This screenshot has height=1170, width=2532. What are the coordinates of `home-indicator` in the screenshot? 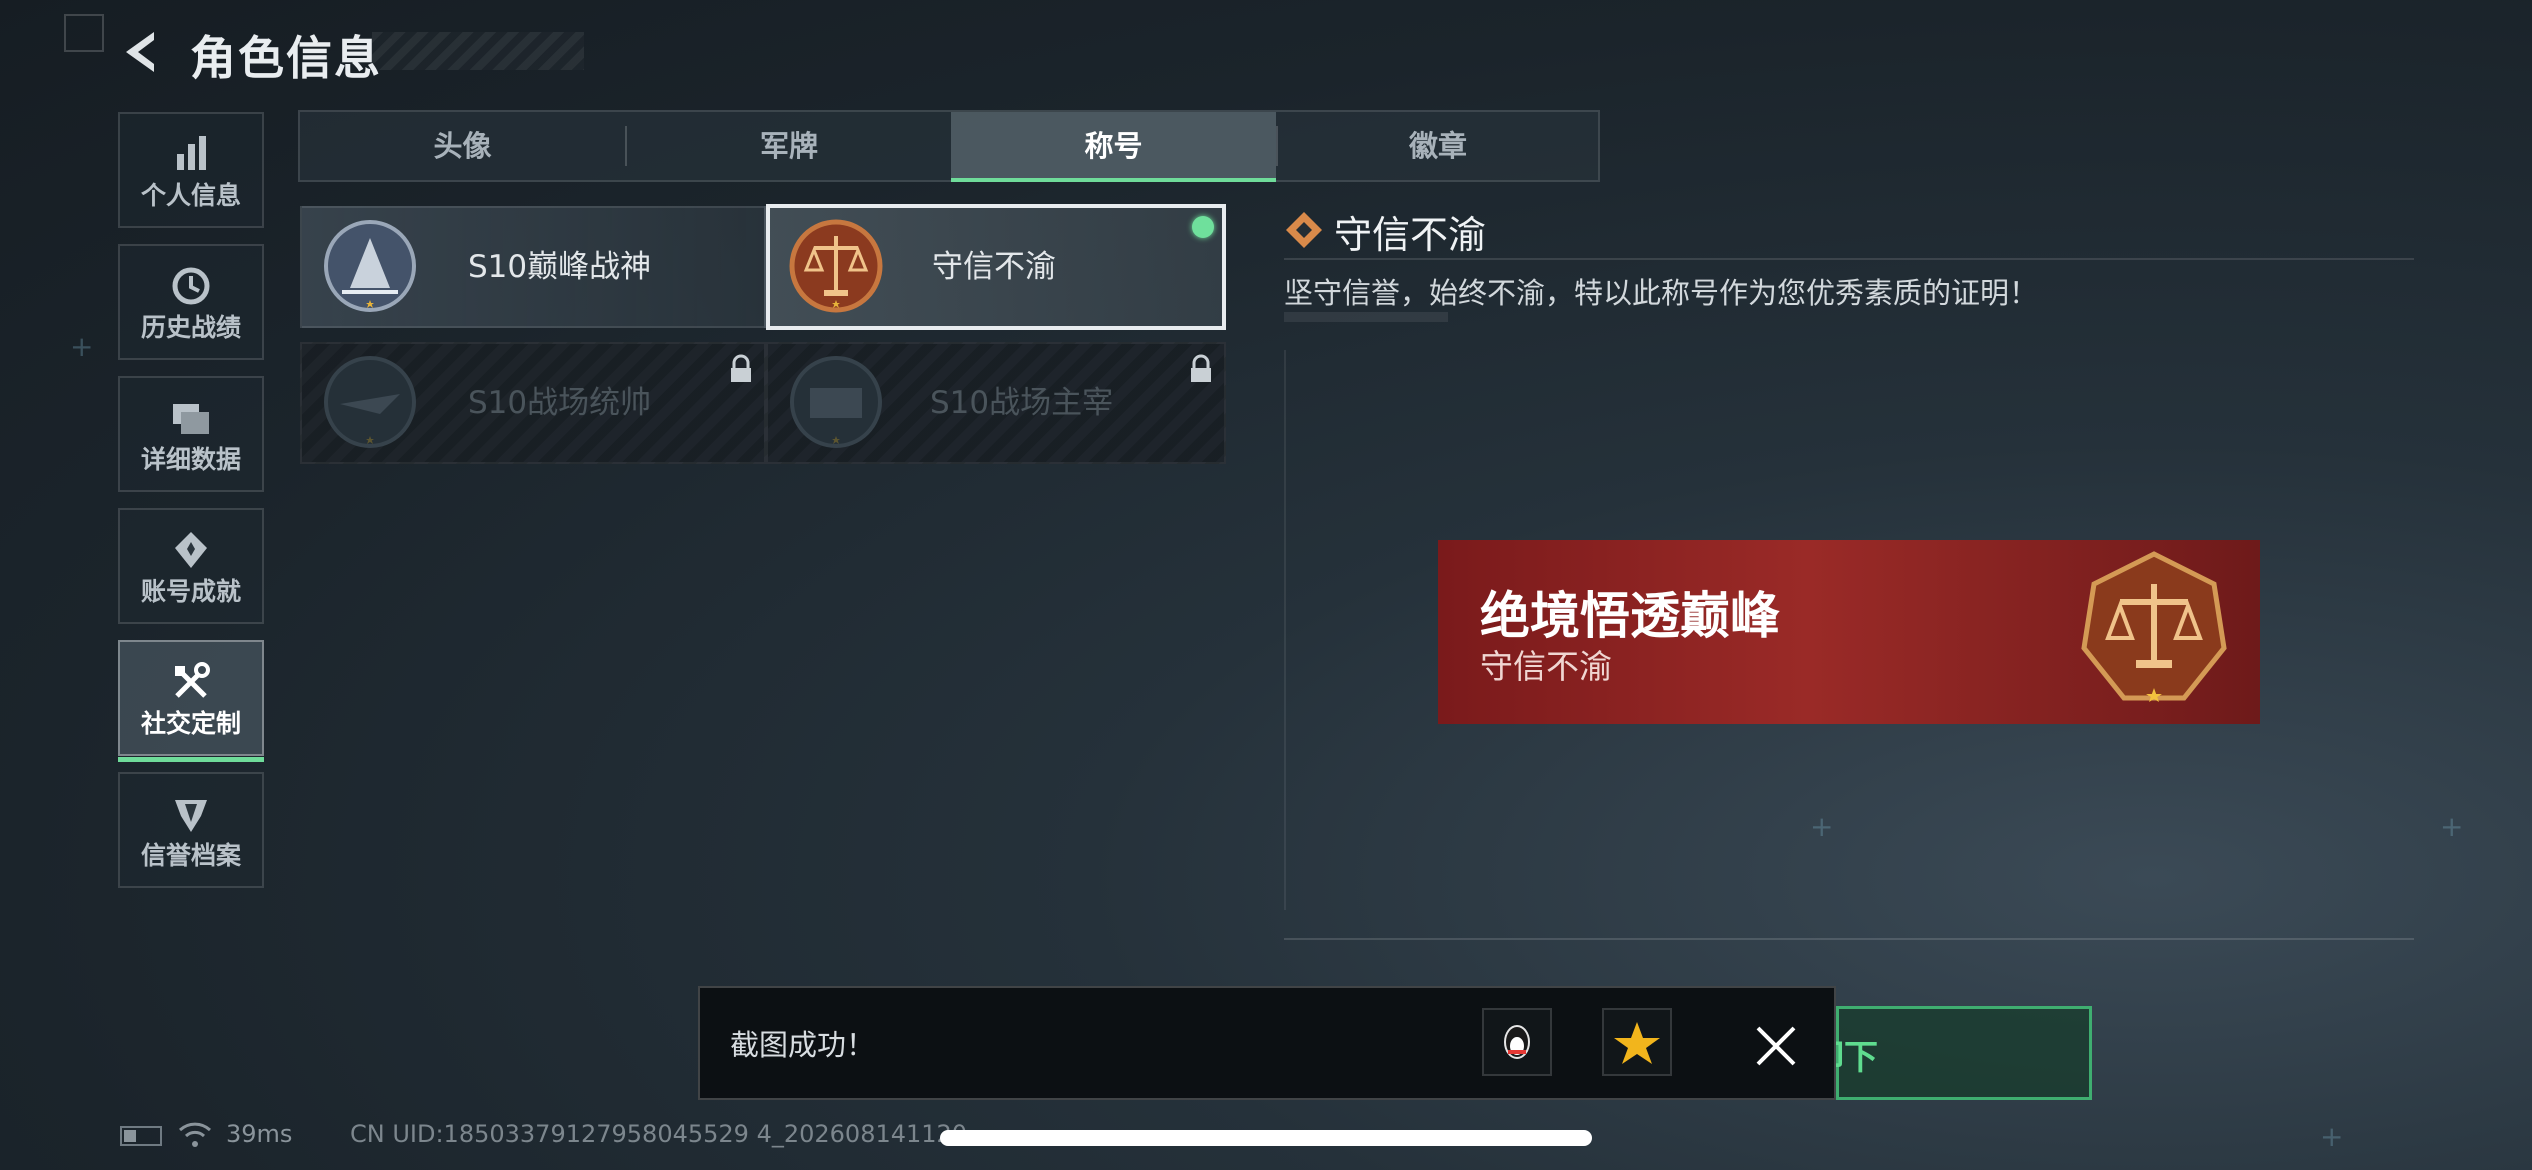 It's located at (1266, 1138).